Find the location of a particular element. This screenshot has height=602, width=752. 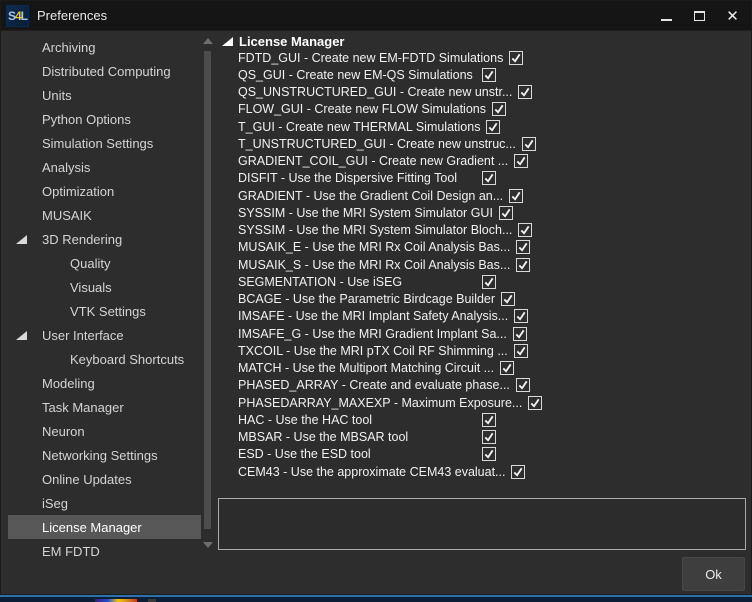

license-manager-header: License Manager is located at coordinates (283, 41).